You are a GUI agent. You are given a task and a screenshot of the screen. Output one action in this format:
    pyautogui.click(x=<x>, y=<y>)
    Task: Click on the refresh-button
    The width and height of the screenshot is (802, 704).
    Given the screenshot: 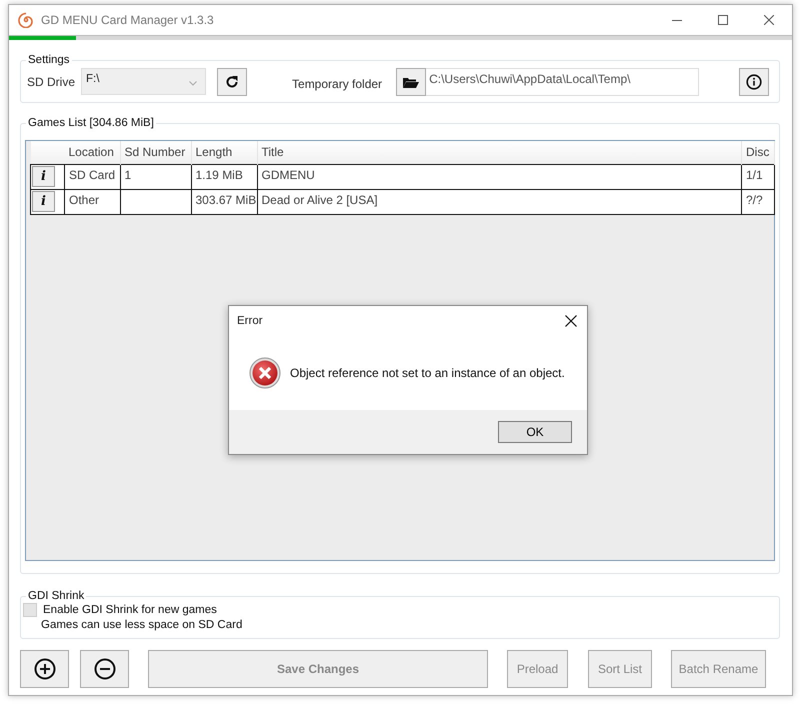 What is the action you would take?
    pyautogui.click(x=232, y=82)
    